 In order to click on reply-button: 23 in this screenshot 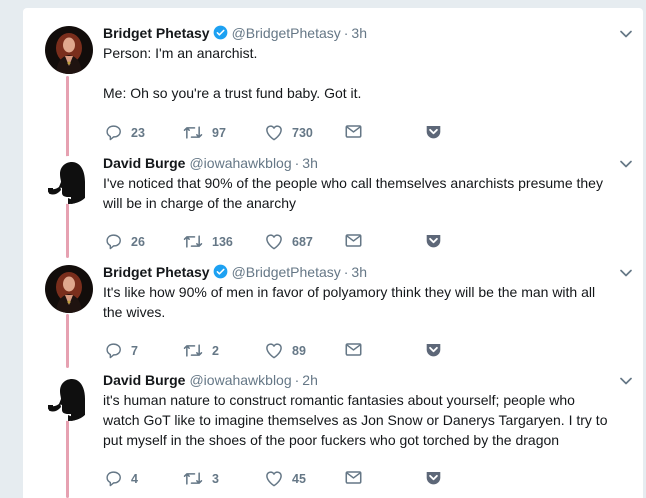, I will do `click(125, 132)`.